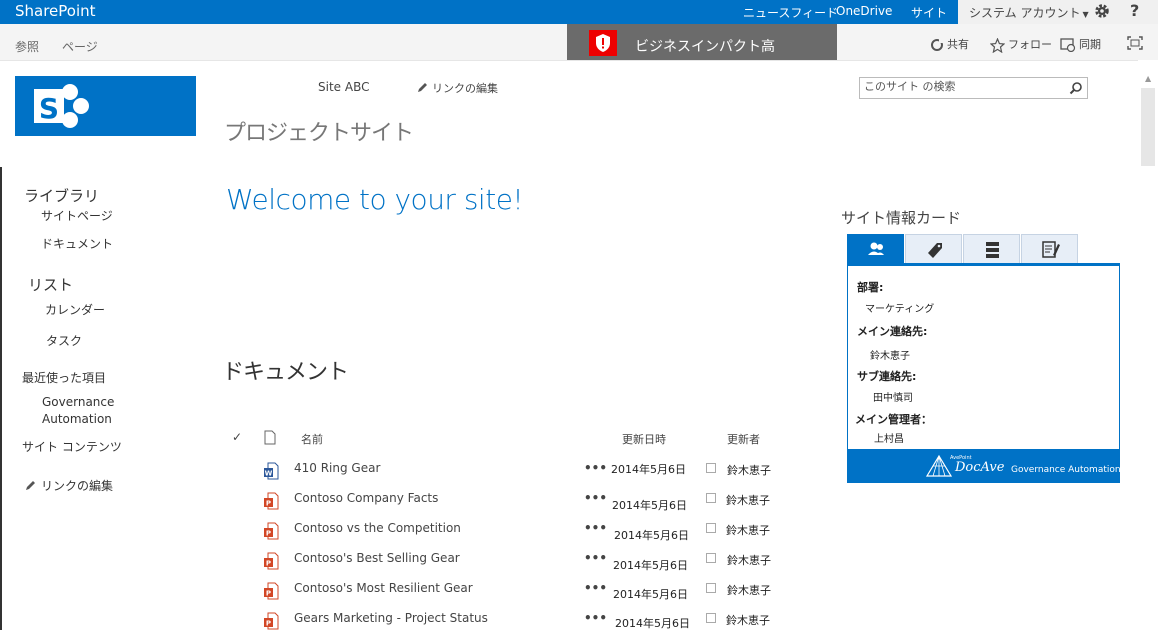  What do you see at coordinates (1, 398) in the screenshot?
I see `left-nav-border` at bounding box center [1, 398].